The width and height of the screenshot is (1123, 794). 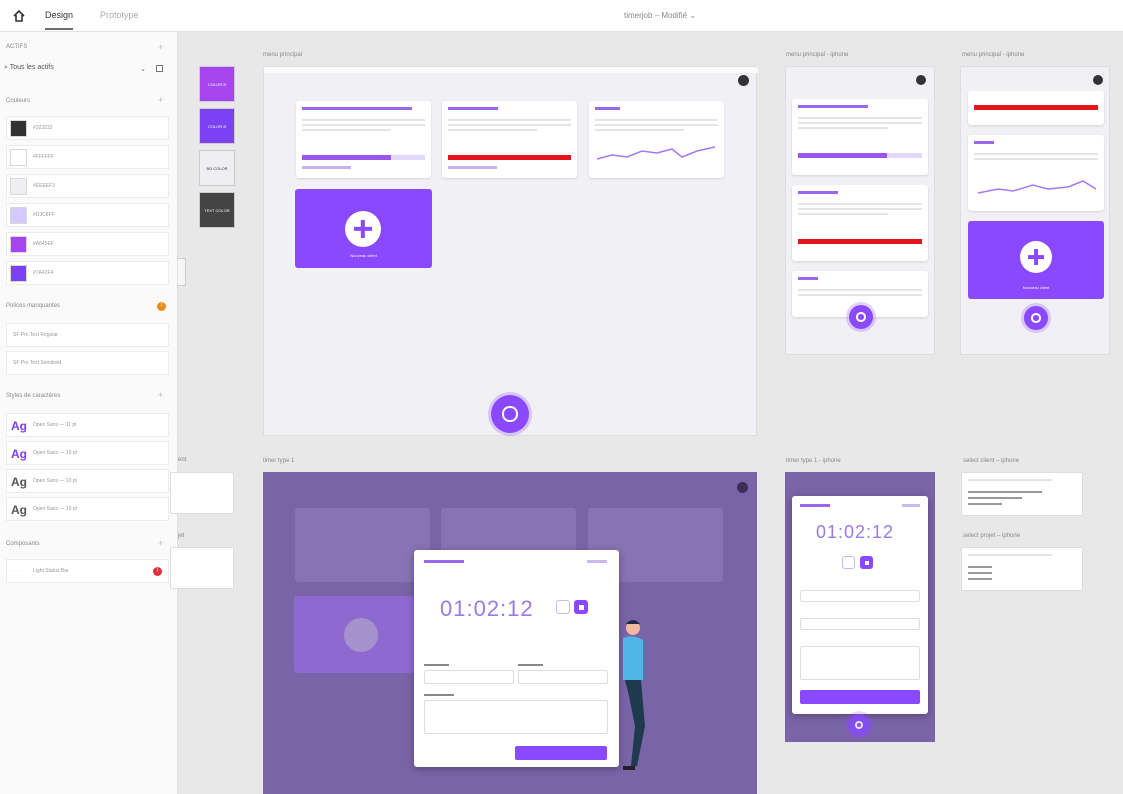 What do you see at coordinates (436, 665) in the screenshot?
I see `client-label` at bounding box center [436, 665].